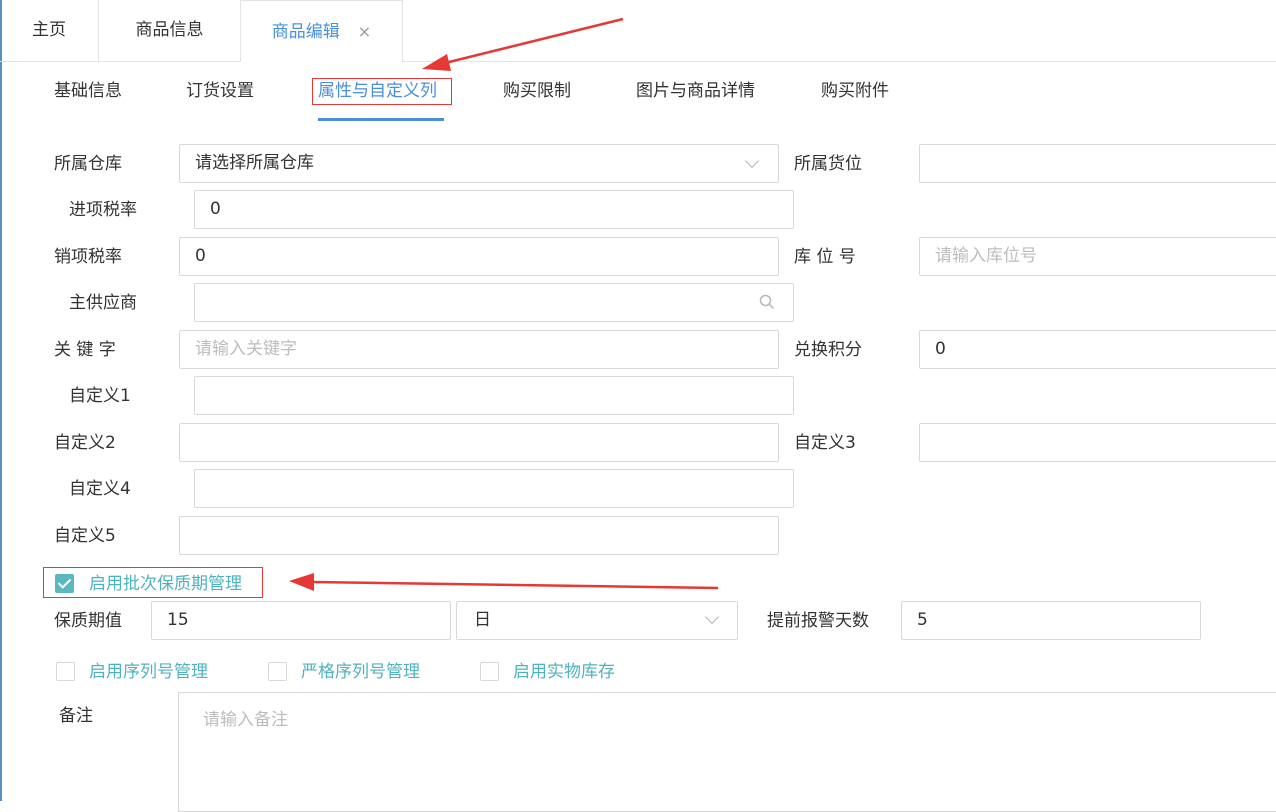 Image resolution: width=1276 pixels, height=812 pixels. I want to click on left-edge-line, so click(1, 400).